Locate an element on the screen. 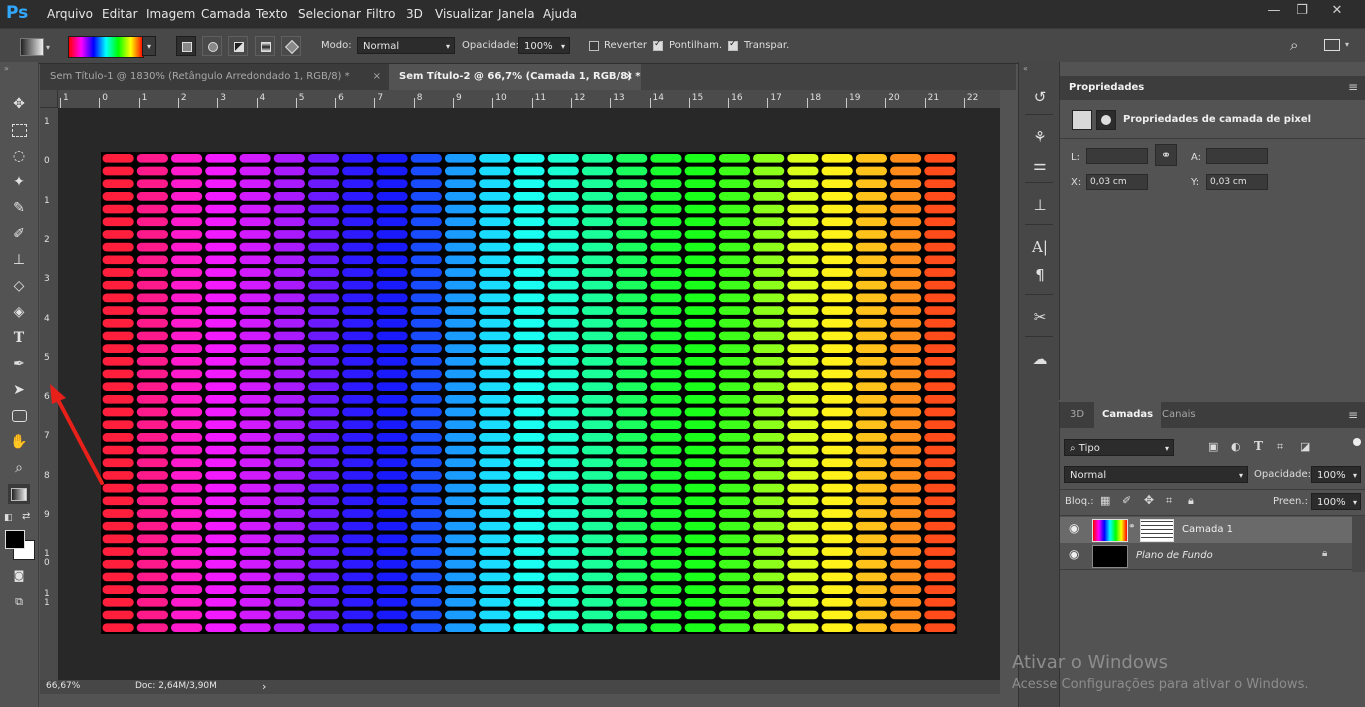 This screenshot has height=707, width=1365. transparency-checkbox is located at coordinates (733, 45).